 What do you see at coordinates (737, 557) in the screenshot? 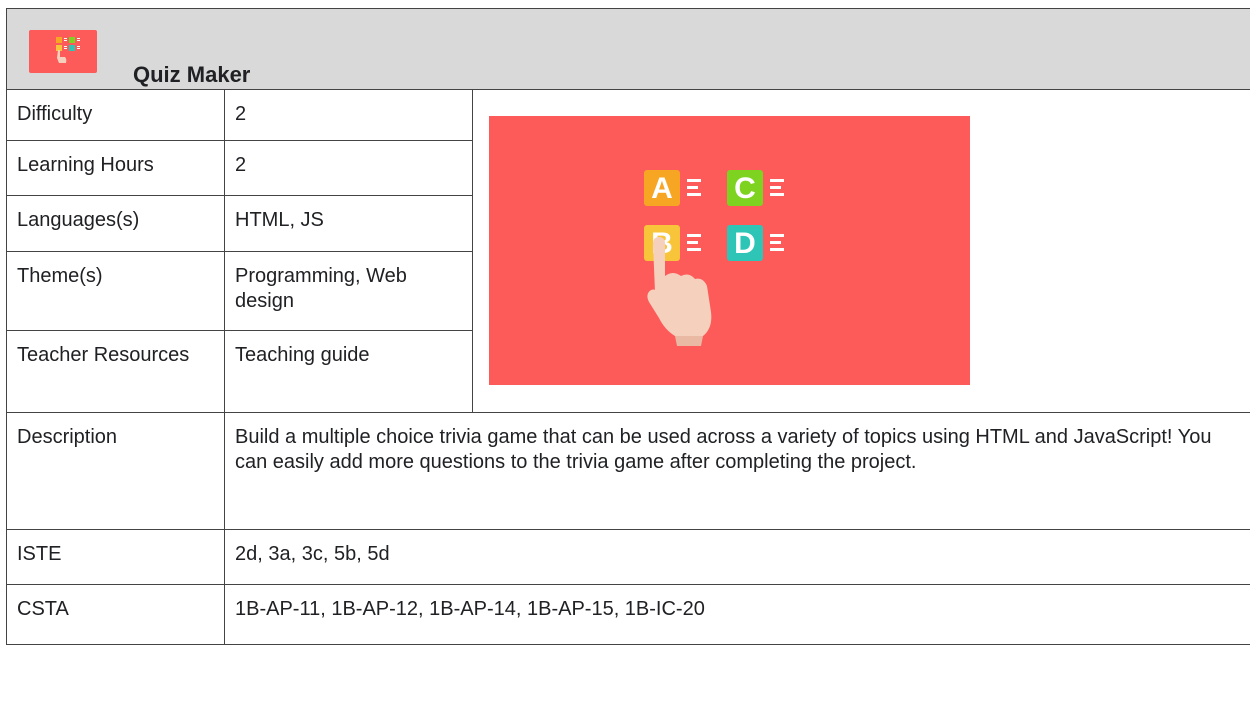
I see `iste-value: 2d, 3a, 3c, 5b, 5d` at bounding box center [737, 557].